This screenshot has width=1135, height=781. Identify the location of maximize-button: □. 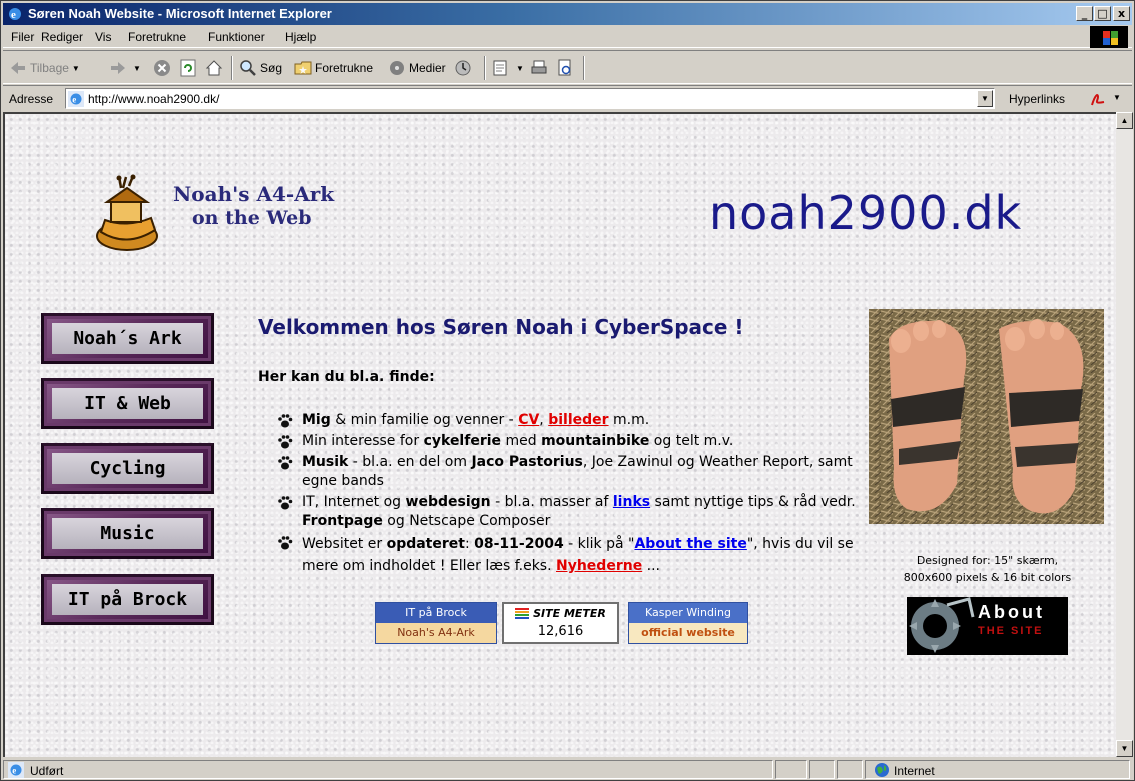
(1102, 13).